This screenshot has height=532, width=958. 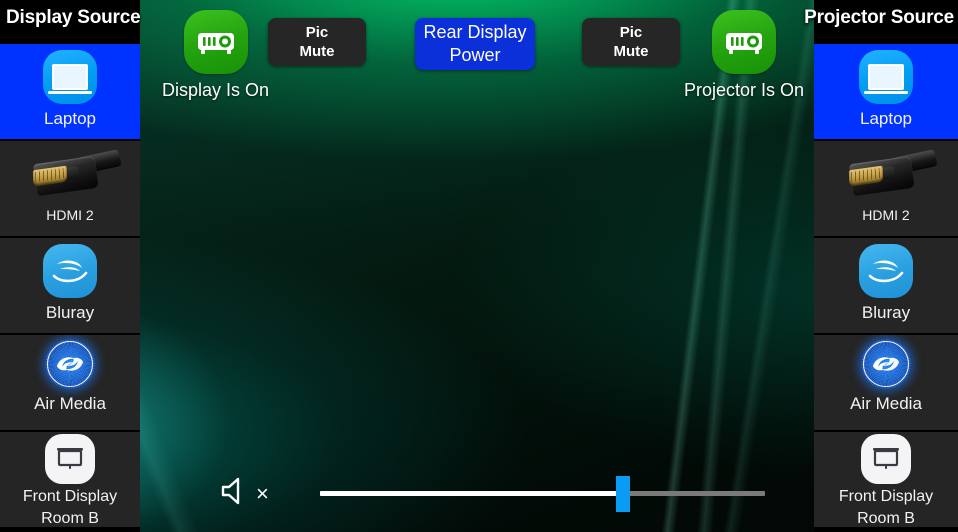 What do you see at coordinates (73, 17) in the screenshot?
I see `display-source-title: Display Source` at bounding box center [73, 17].